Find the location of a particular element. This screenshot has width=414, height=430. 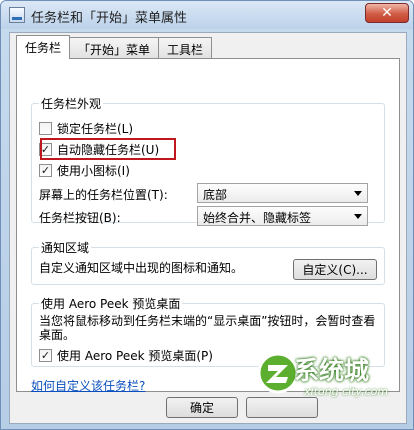

lock-taskbar-option: 锁定任务栏(L) is located at coordinates (86, 128).